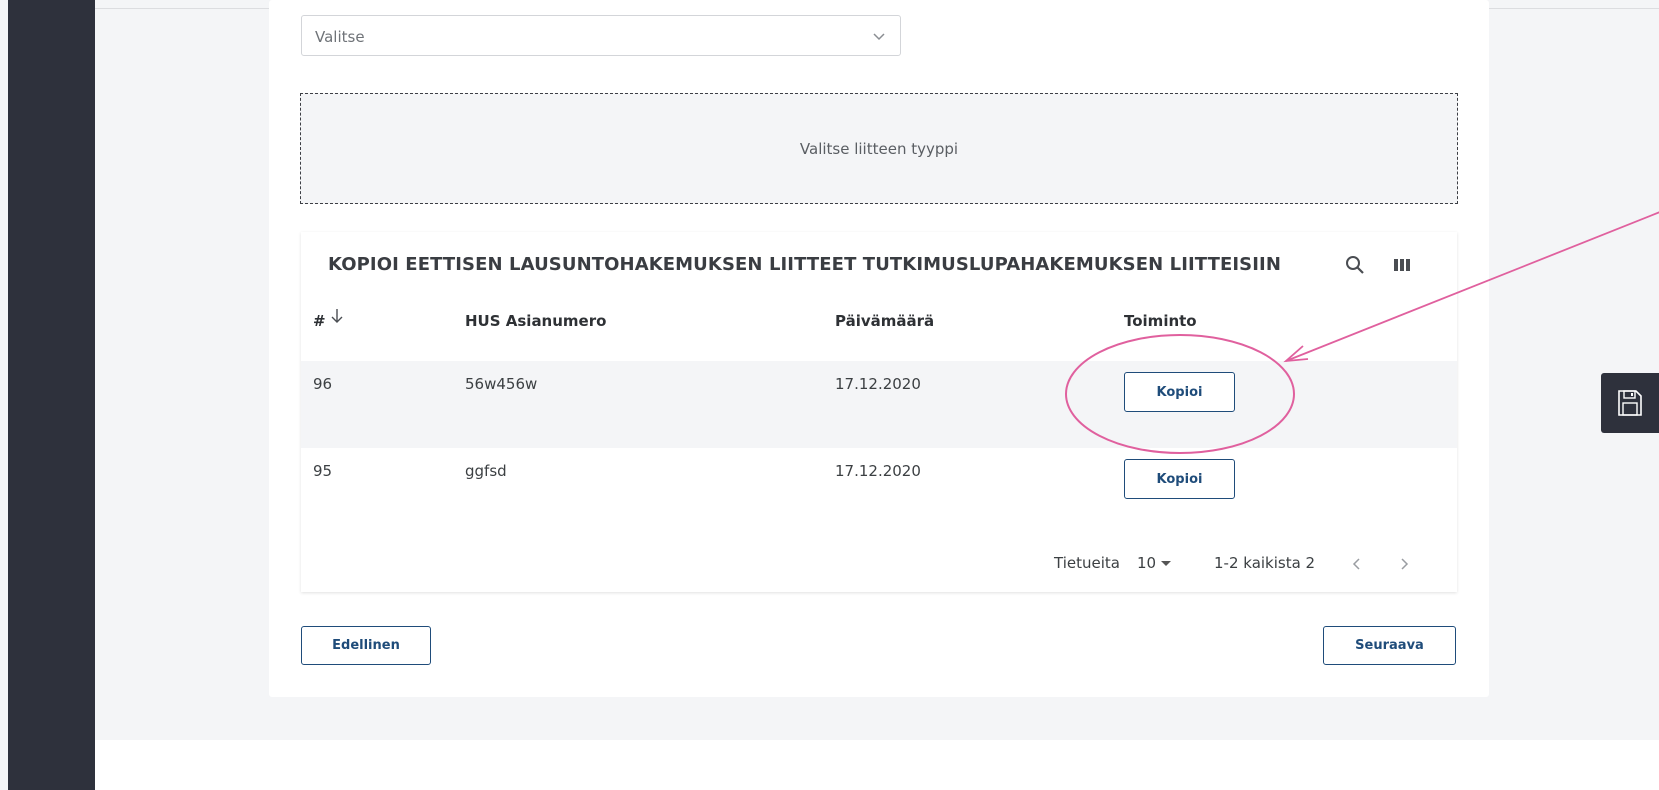 The width and height of the screenshot is (1659, 790). I want to click on attachment-type-select: Valitse, so click(601, 35).